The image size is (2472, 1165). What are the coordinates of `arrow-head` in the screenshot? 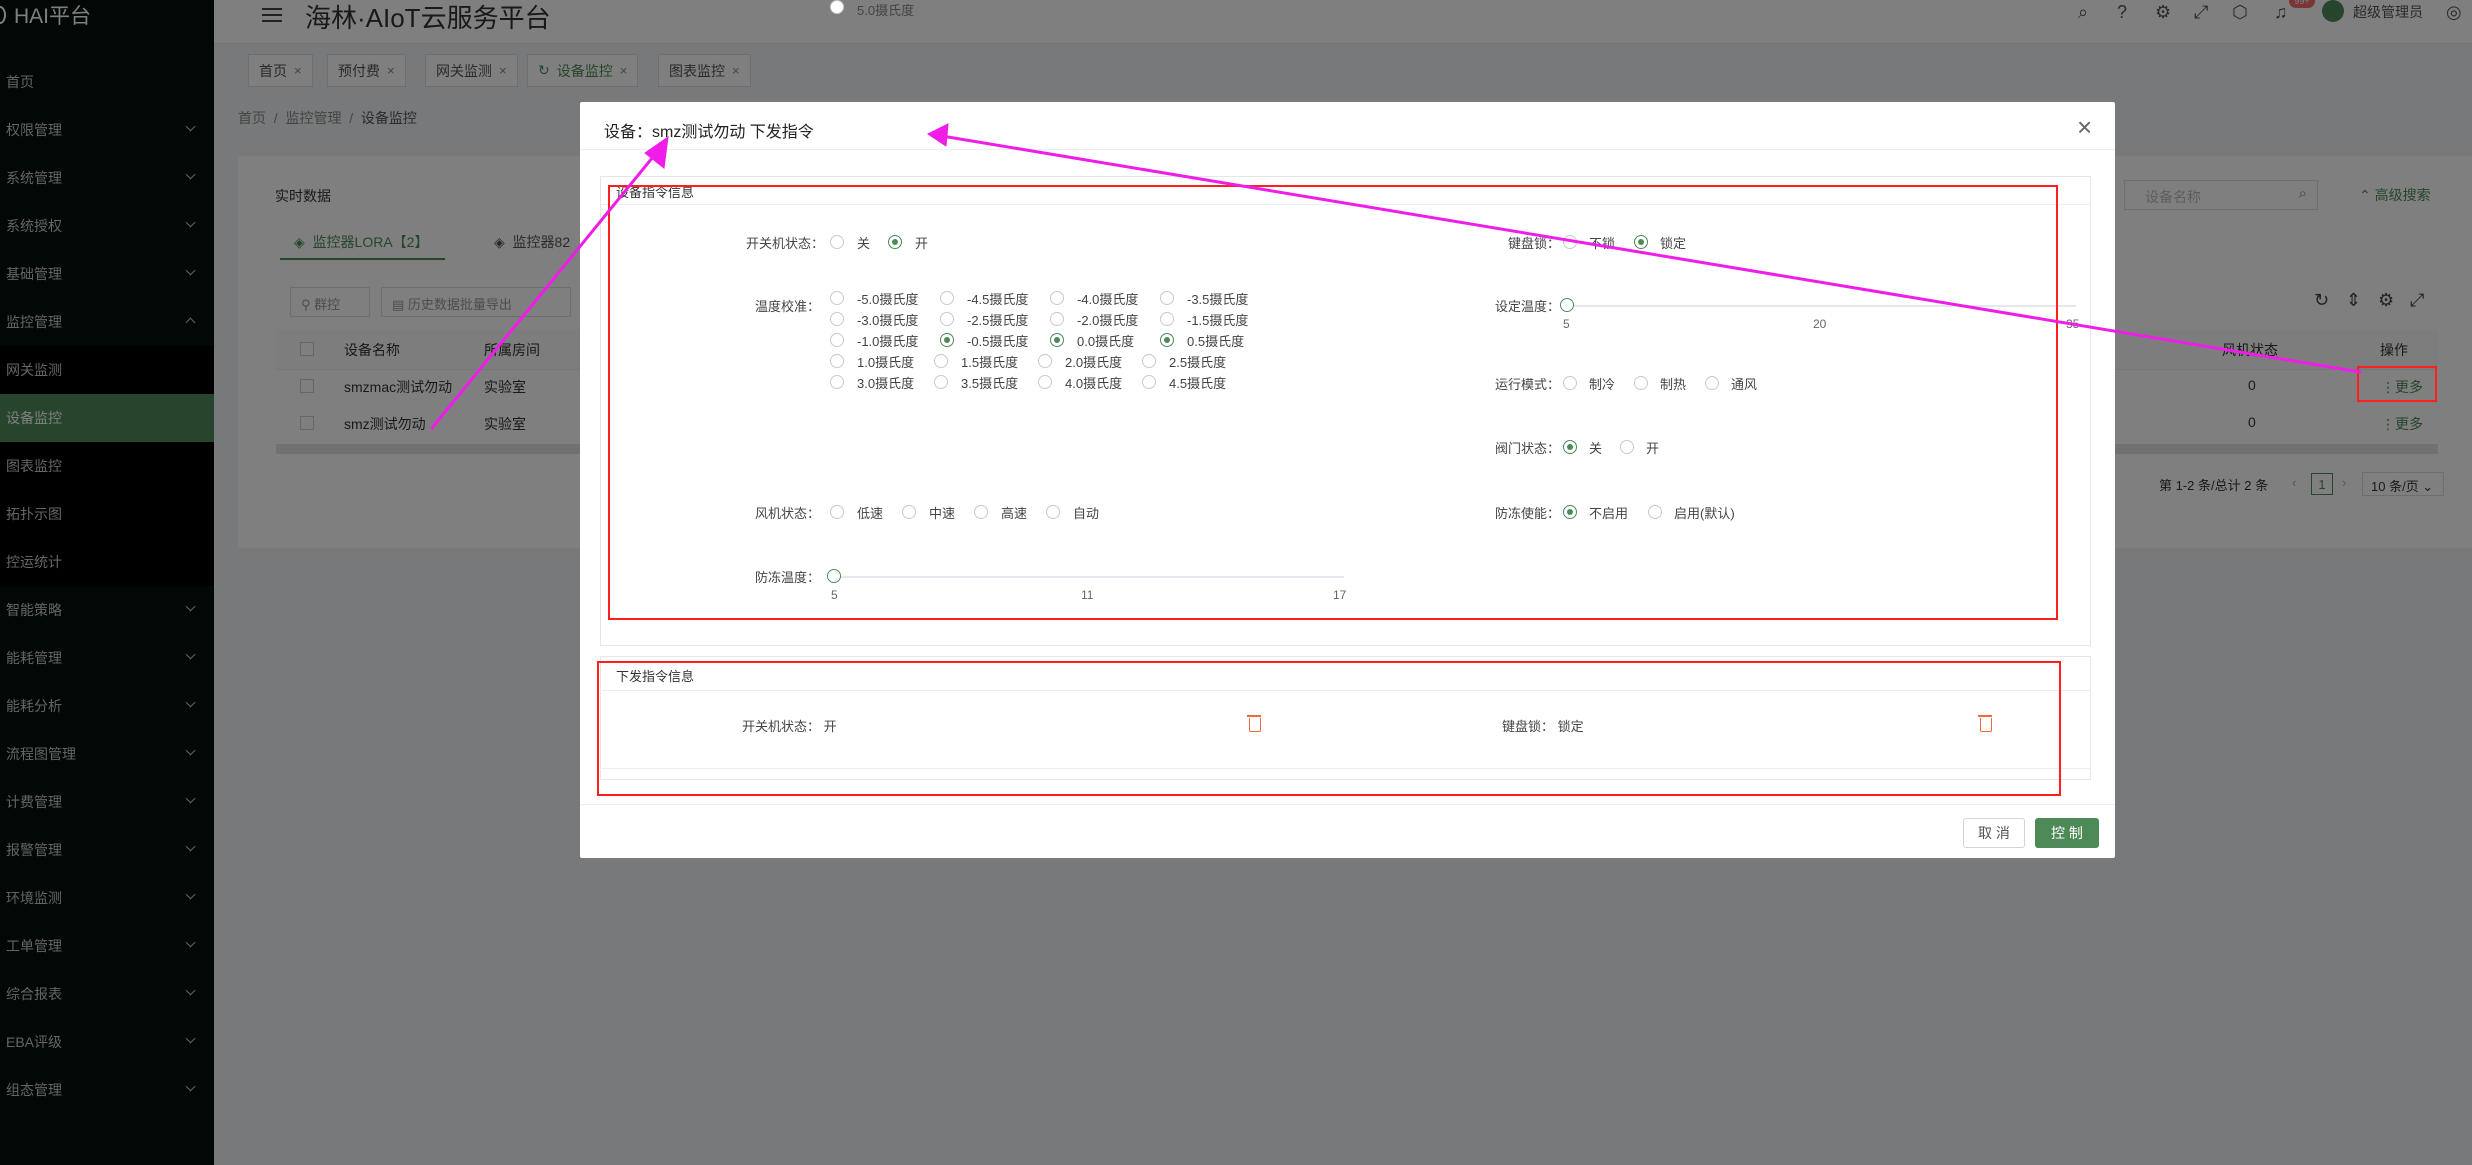 It's located at (938, 135).